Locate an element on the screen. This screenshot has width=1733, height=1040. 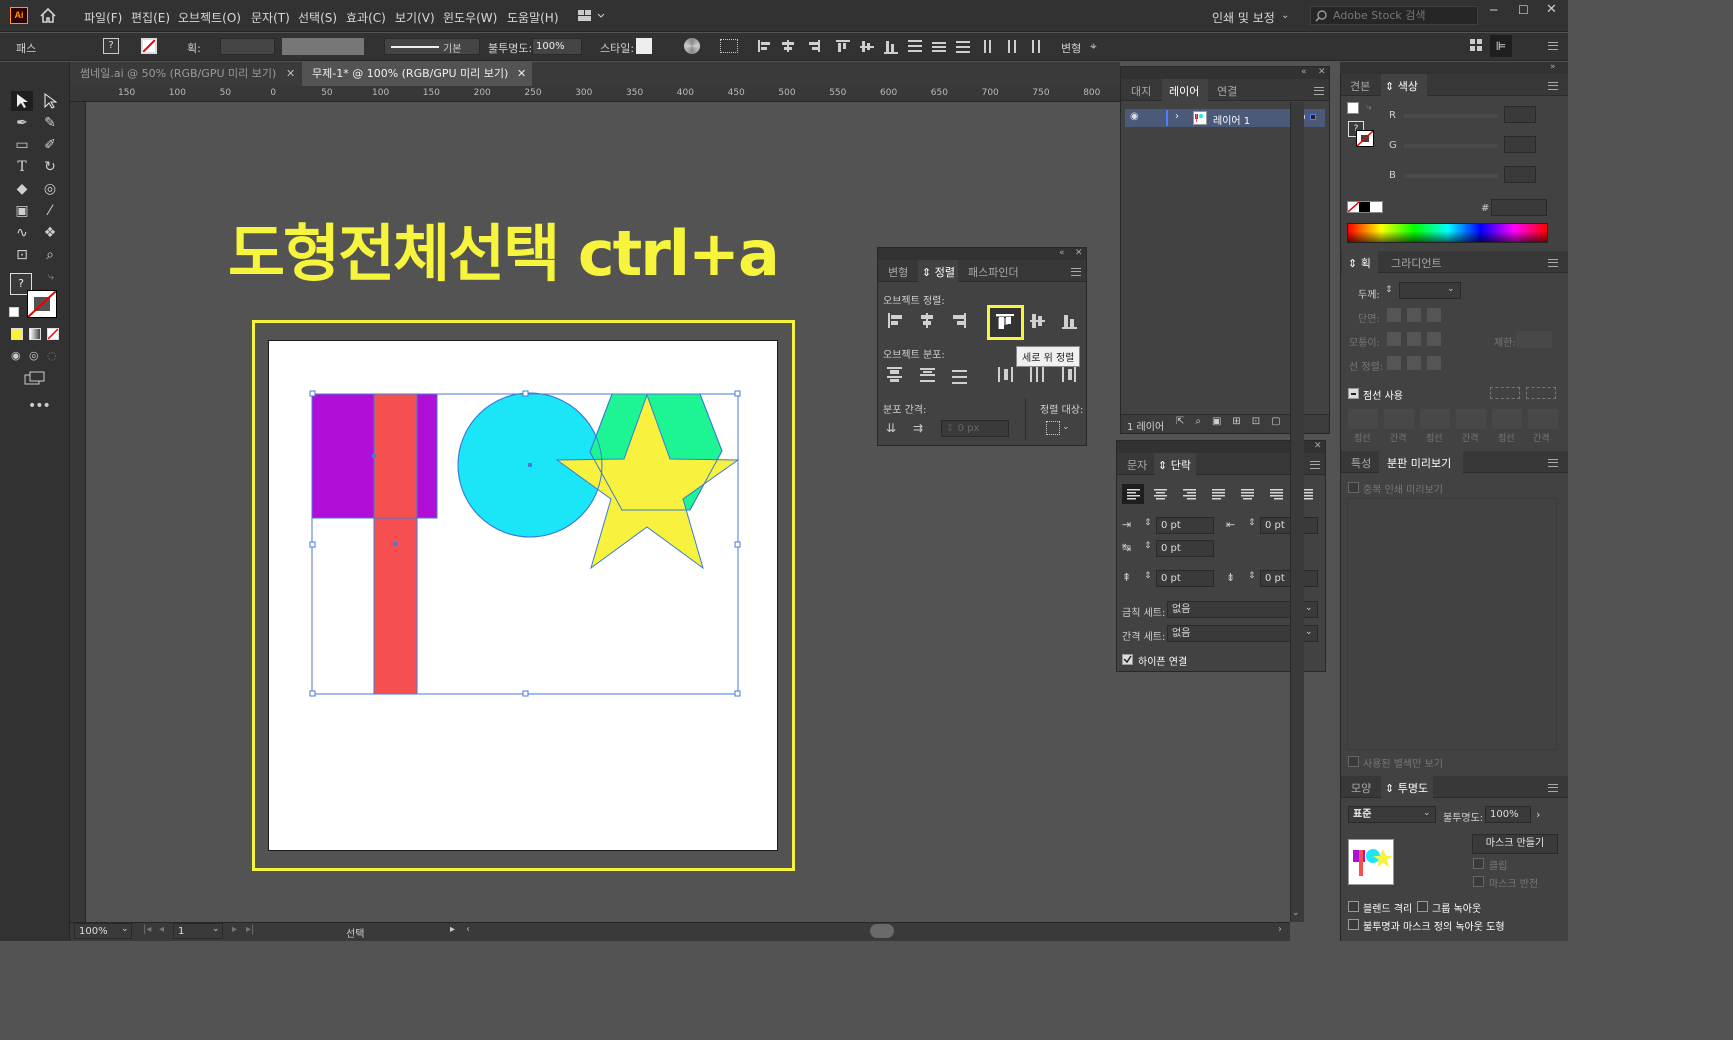
tab-paragraph: ⇕ 단락 is located at coordinates (1174, 465).